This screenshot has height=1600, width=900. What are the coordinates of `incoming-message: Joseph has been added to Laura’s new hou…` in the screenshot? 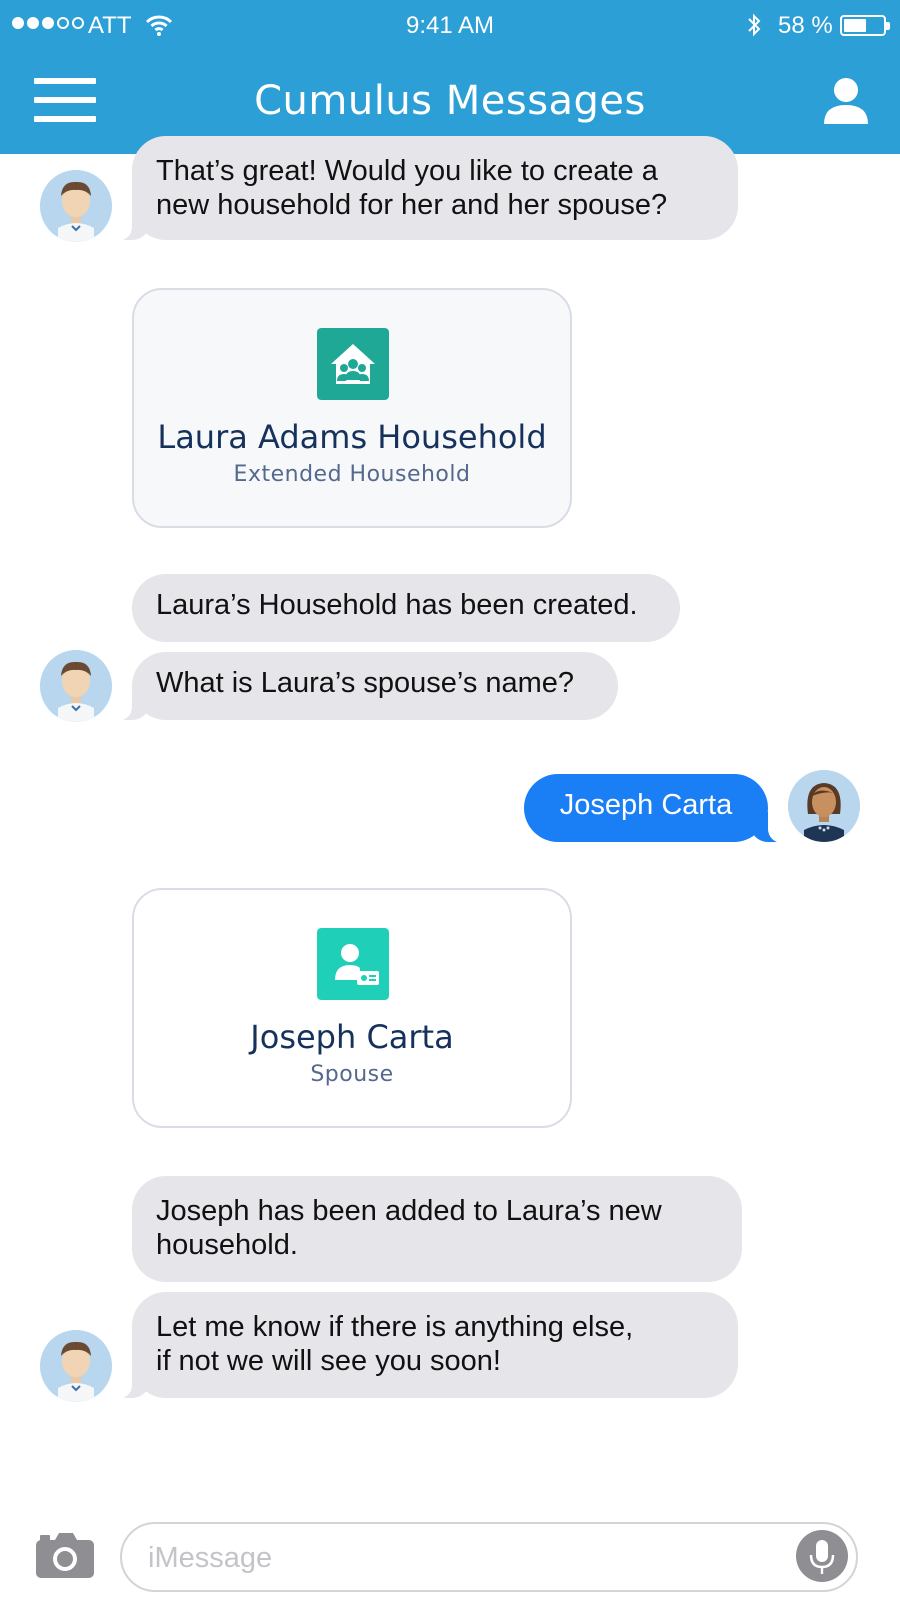 It's located at (437, 1229).